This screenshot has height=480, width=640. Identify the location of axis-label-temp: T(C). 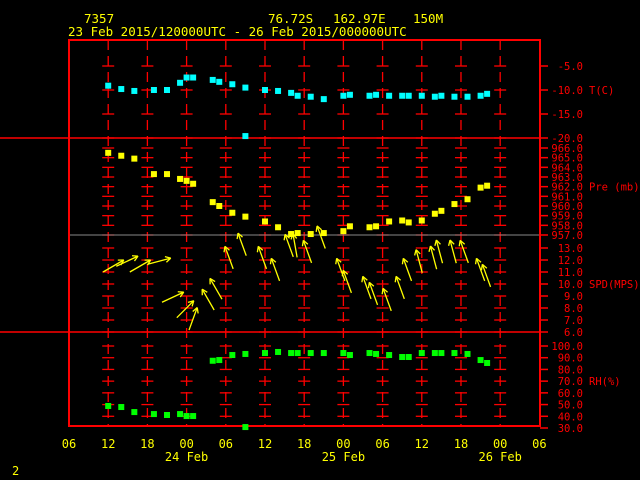
(601, 91).